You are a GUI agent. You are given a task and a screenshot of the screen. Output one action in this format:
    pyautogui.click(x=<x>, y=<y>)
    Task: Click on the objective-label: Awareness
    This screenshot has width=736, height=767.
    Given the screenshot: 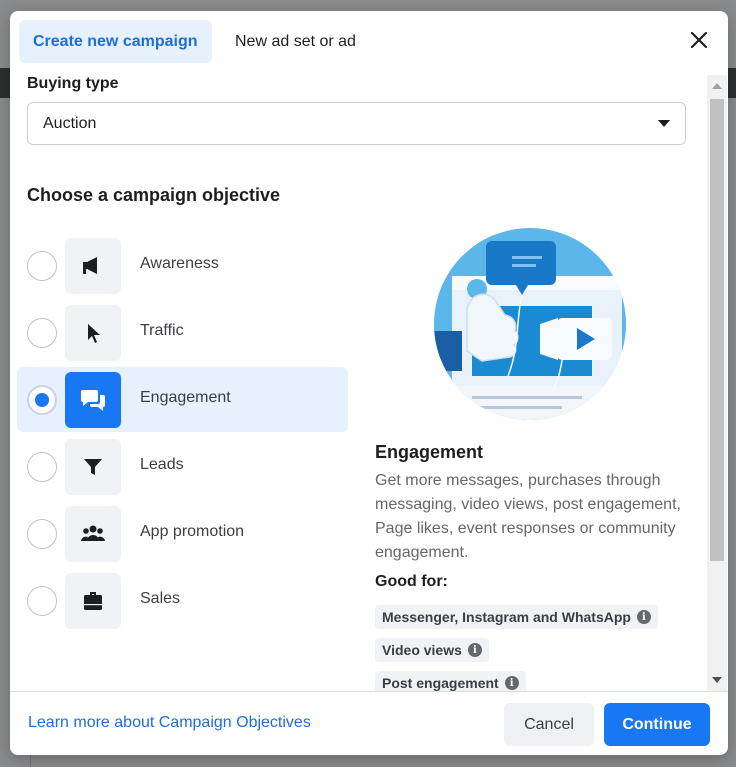 What is the action you would take?
    pyautogui.click(x=179, y=263)
    